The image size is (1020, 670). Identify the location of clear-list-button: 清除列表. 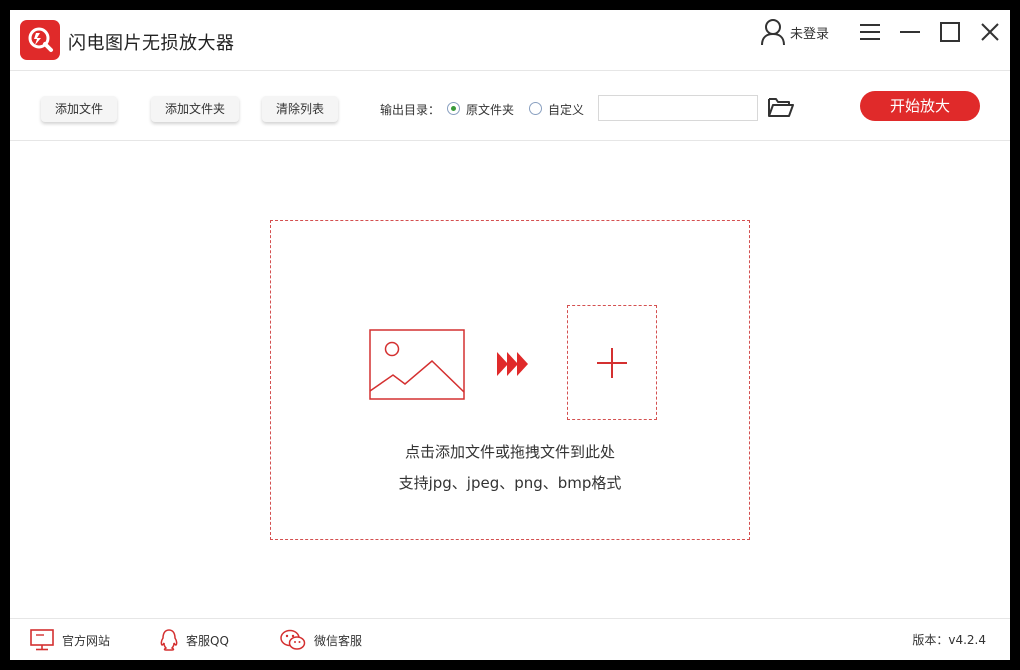
(300, 109).